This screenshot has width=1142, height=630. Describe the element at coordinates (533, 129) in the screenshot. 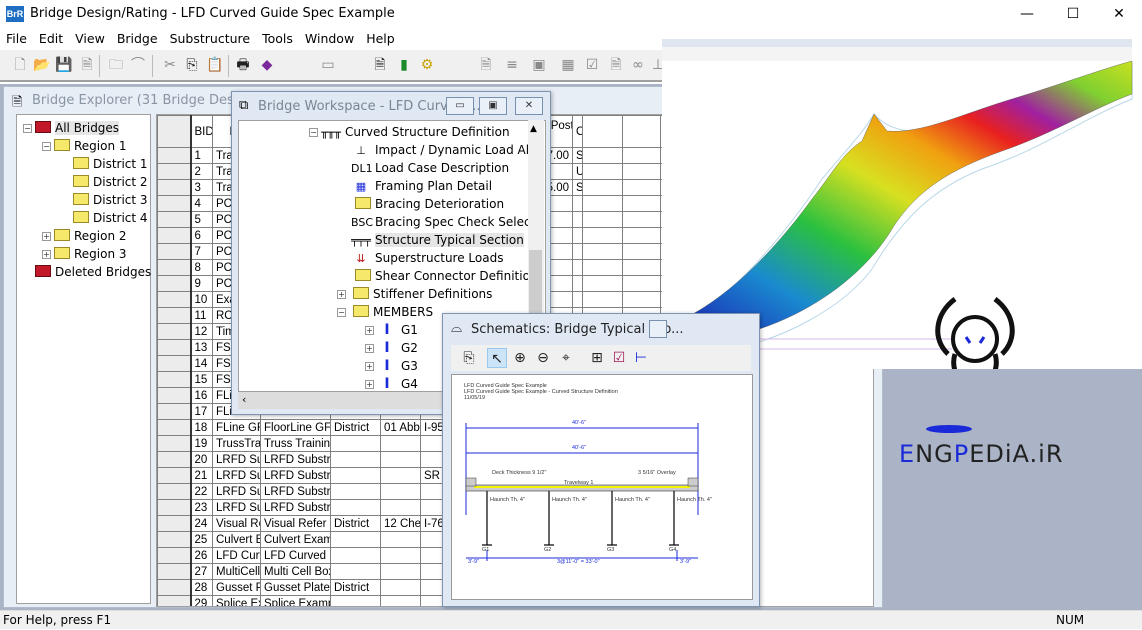

I see `scroll-up-icon: ▲` at that location.